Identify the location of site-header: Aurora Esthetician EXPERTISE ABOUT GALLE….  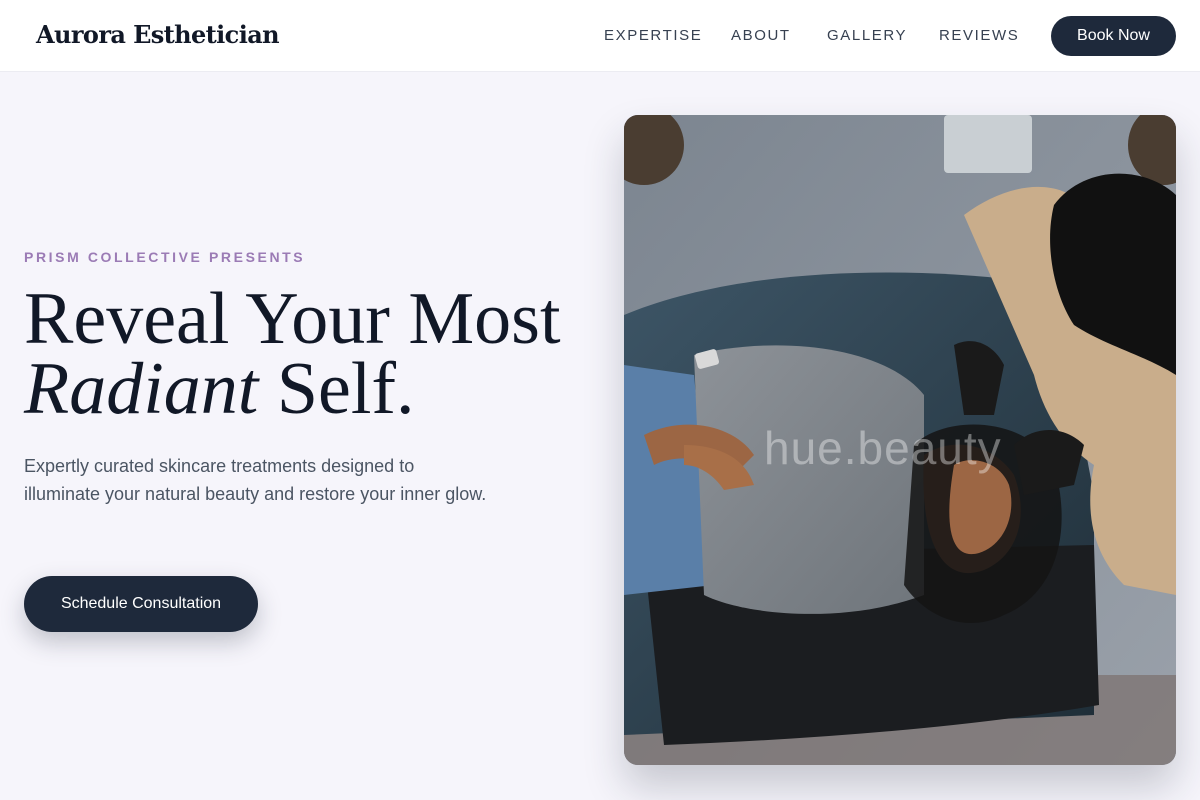
(600, 36).